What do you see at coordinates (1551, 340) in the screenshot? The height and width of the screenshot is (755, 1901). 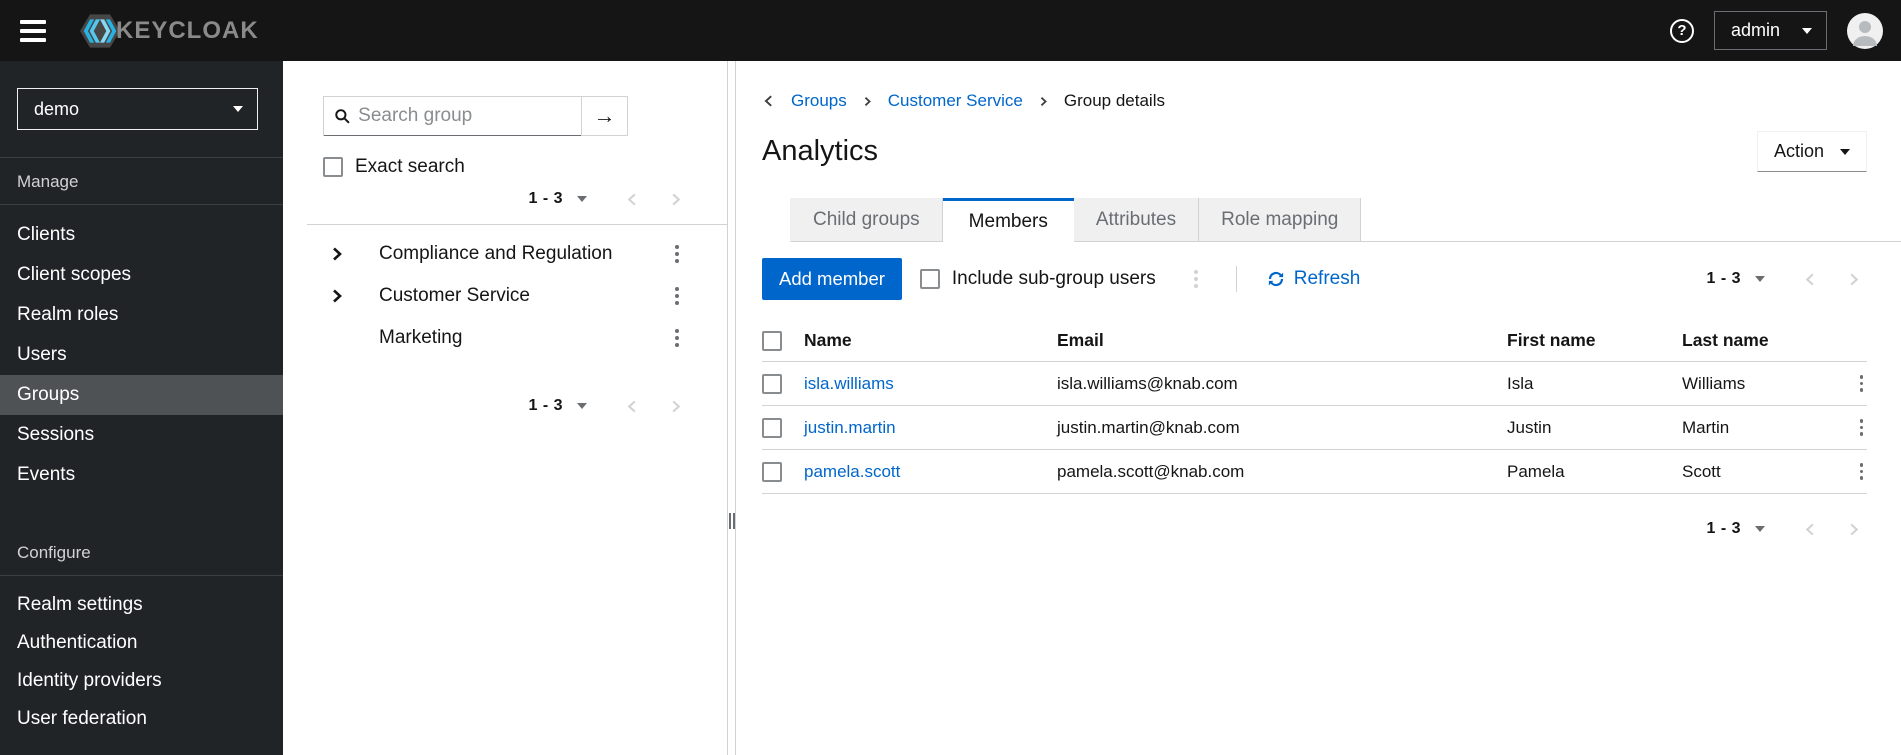 I see `column-header-first-name: First name` at bounding box center [1551, 340].